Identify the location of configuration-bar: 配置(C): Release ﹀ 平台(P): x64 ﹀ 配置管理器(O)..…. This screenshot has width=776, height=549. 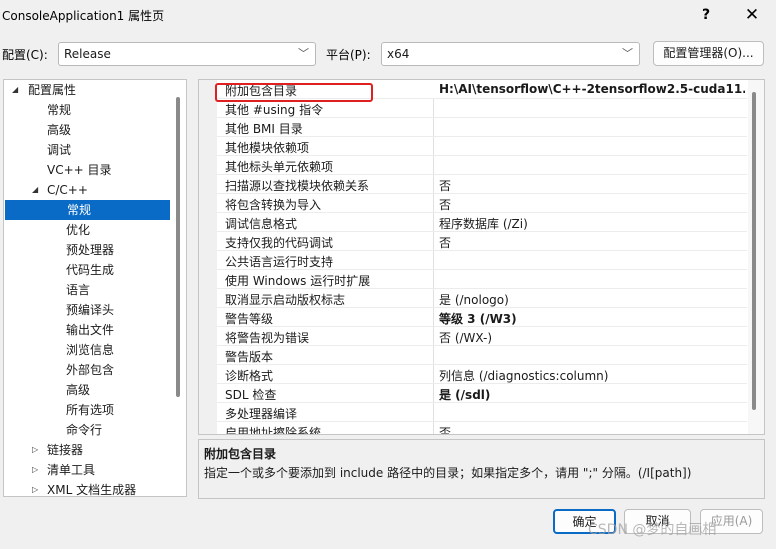
(388, 54).